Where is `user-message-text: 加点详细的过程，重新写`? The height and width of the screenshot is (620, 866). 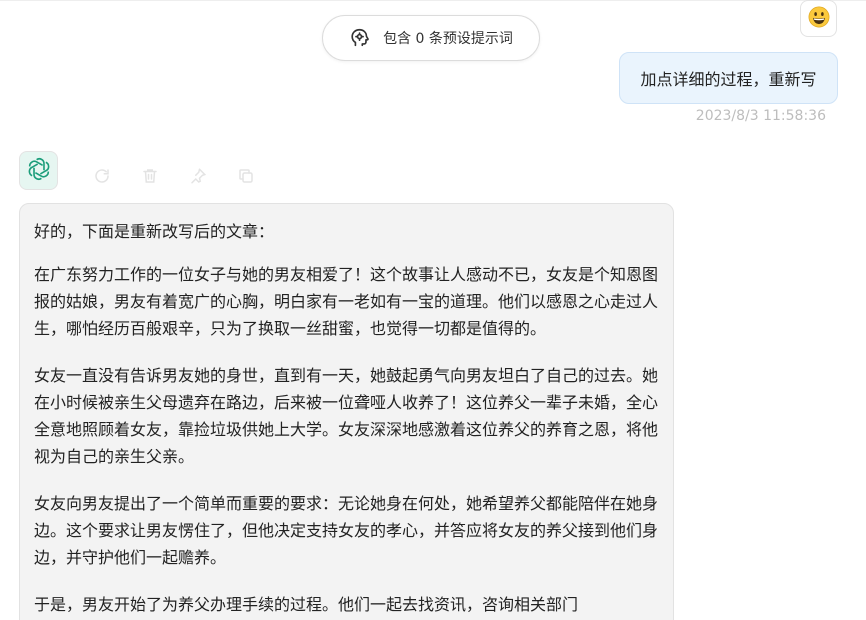
user-message-text: 加点详细的过程，重新写 is located at coordinates (728, 79).